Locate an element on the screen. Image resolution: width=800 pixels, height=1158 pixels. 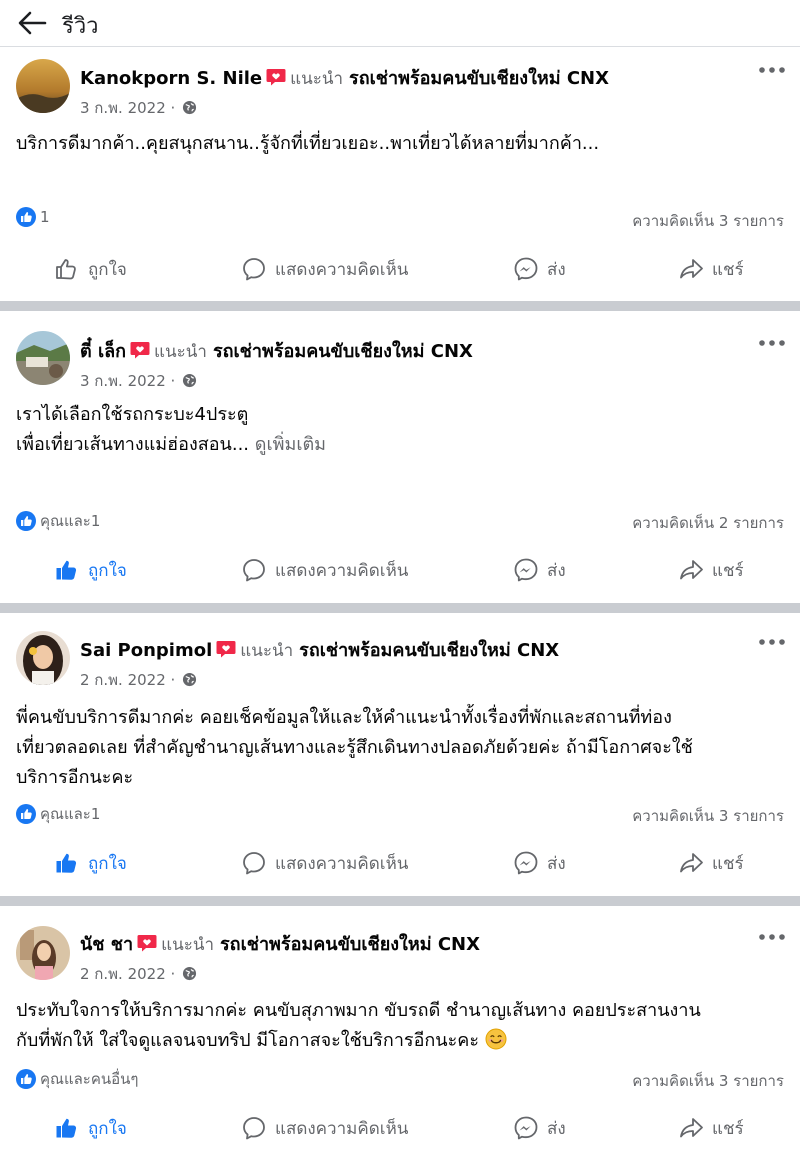
comment-icon is located at coordinates (254, 1128).